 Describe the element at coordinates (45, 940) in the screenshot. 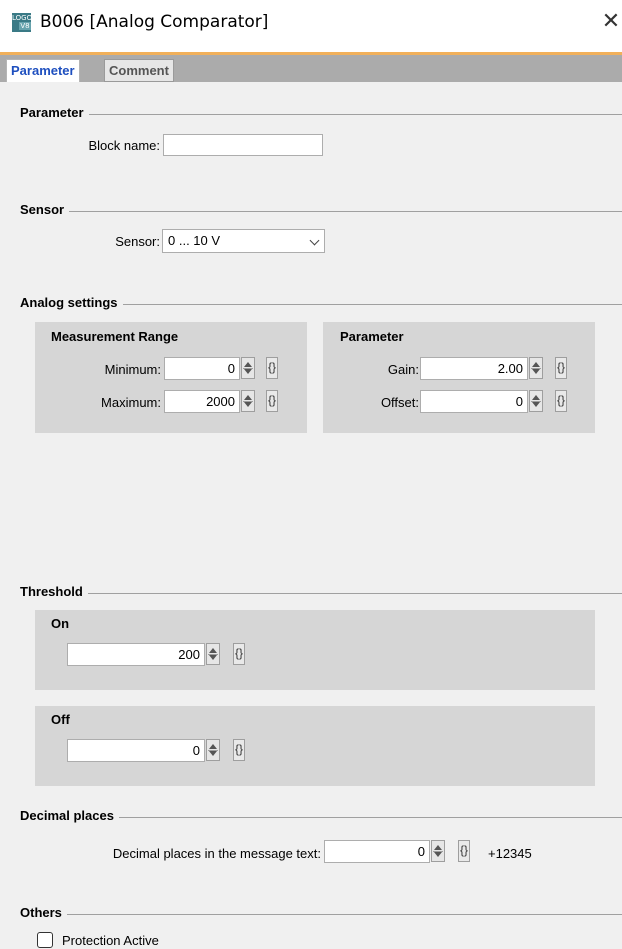

I see `protection-active-checkbox` at that location.